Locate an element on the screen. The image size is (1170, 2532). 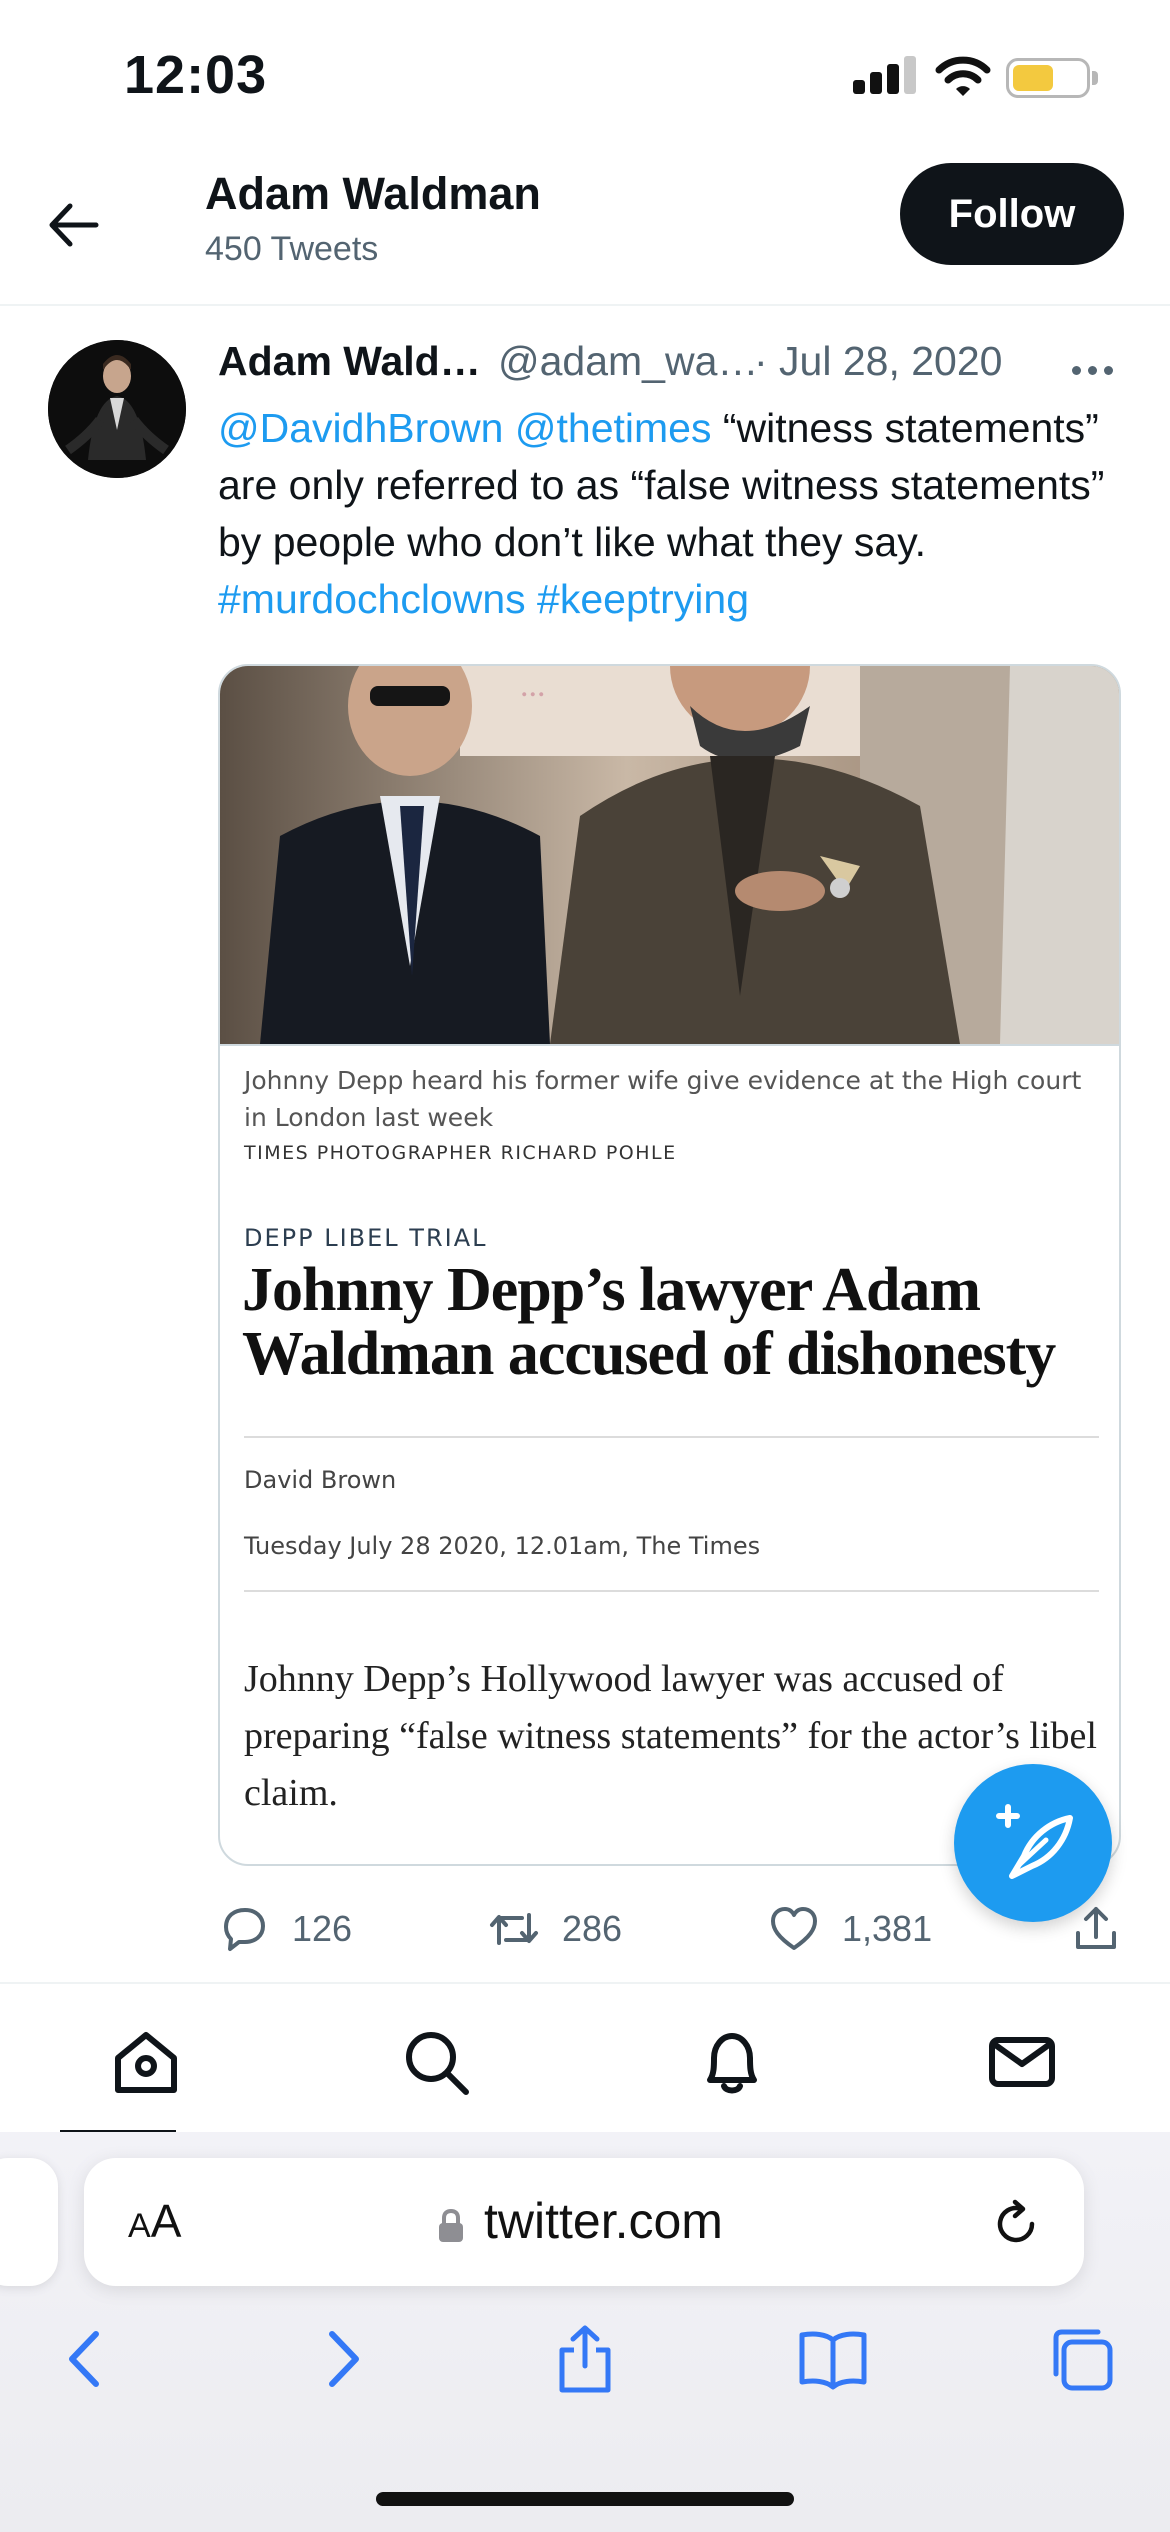
safari-back-button is located at coordinates (87, 2359).